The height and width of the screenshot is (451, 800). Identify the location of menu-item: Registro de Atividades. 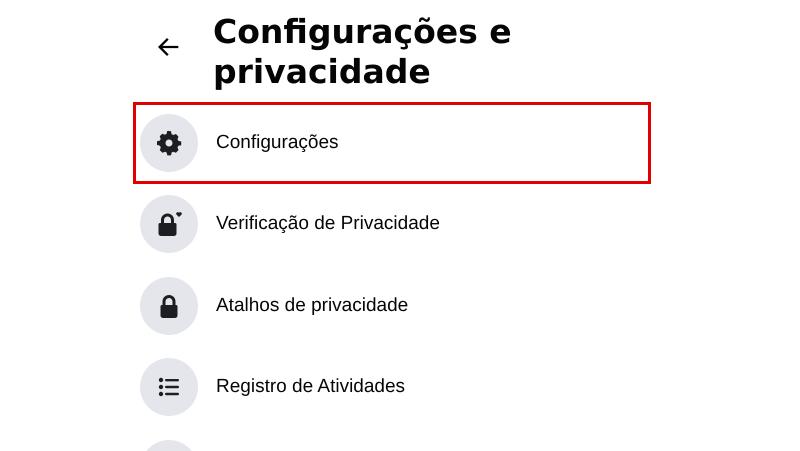
(311, 387).